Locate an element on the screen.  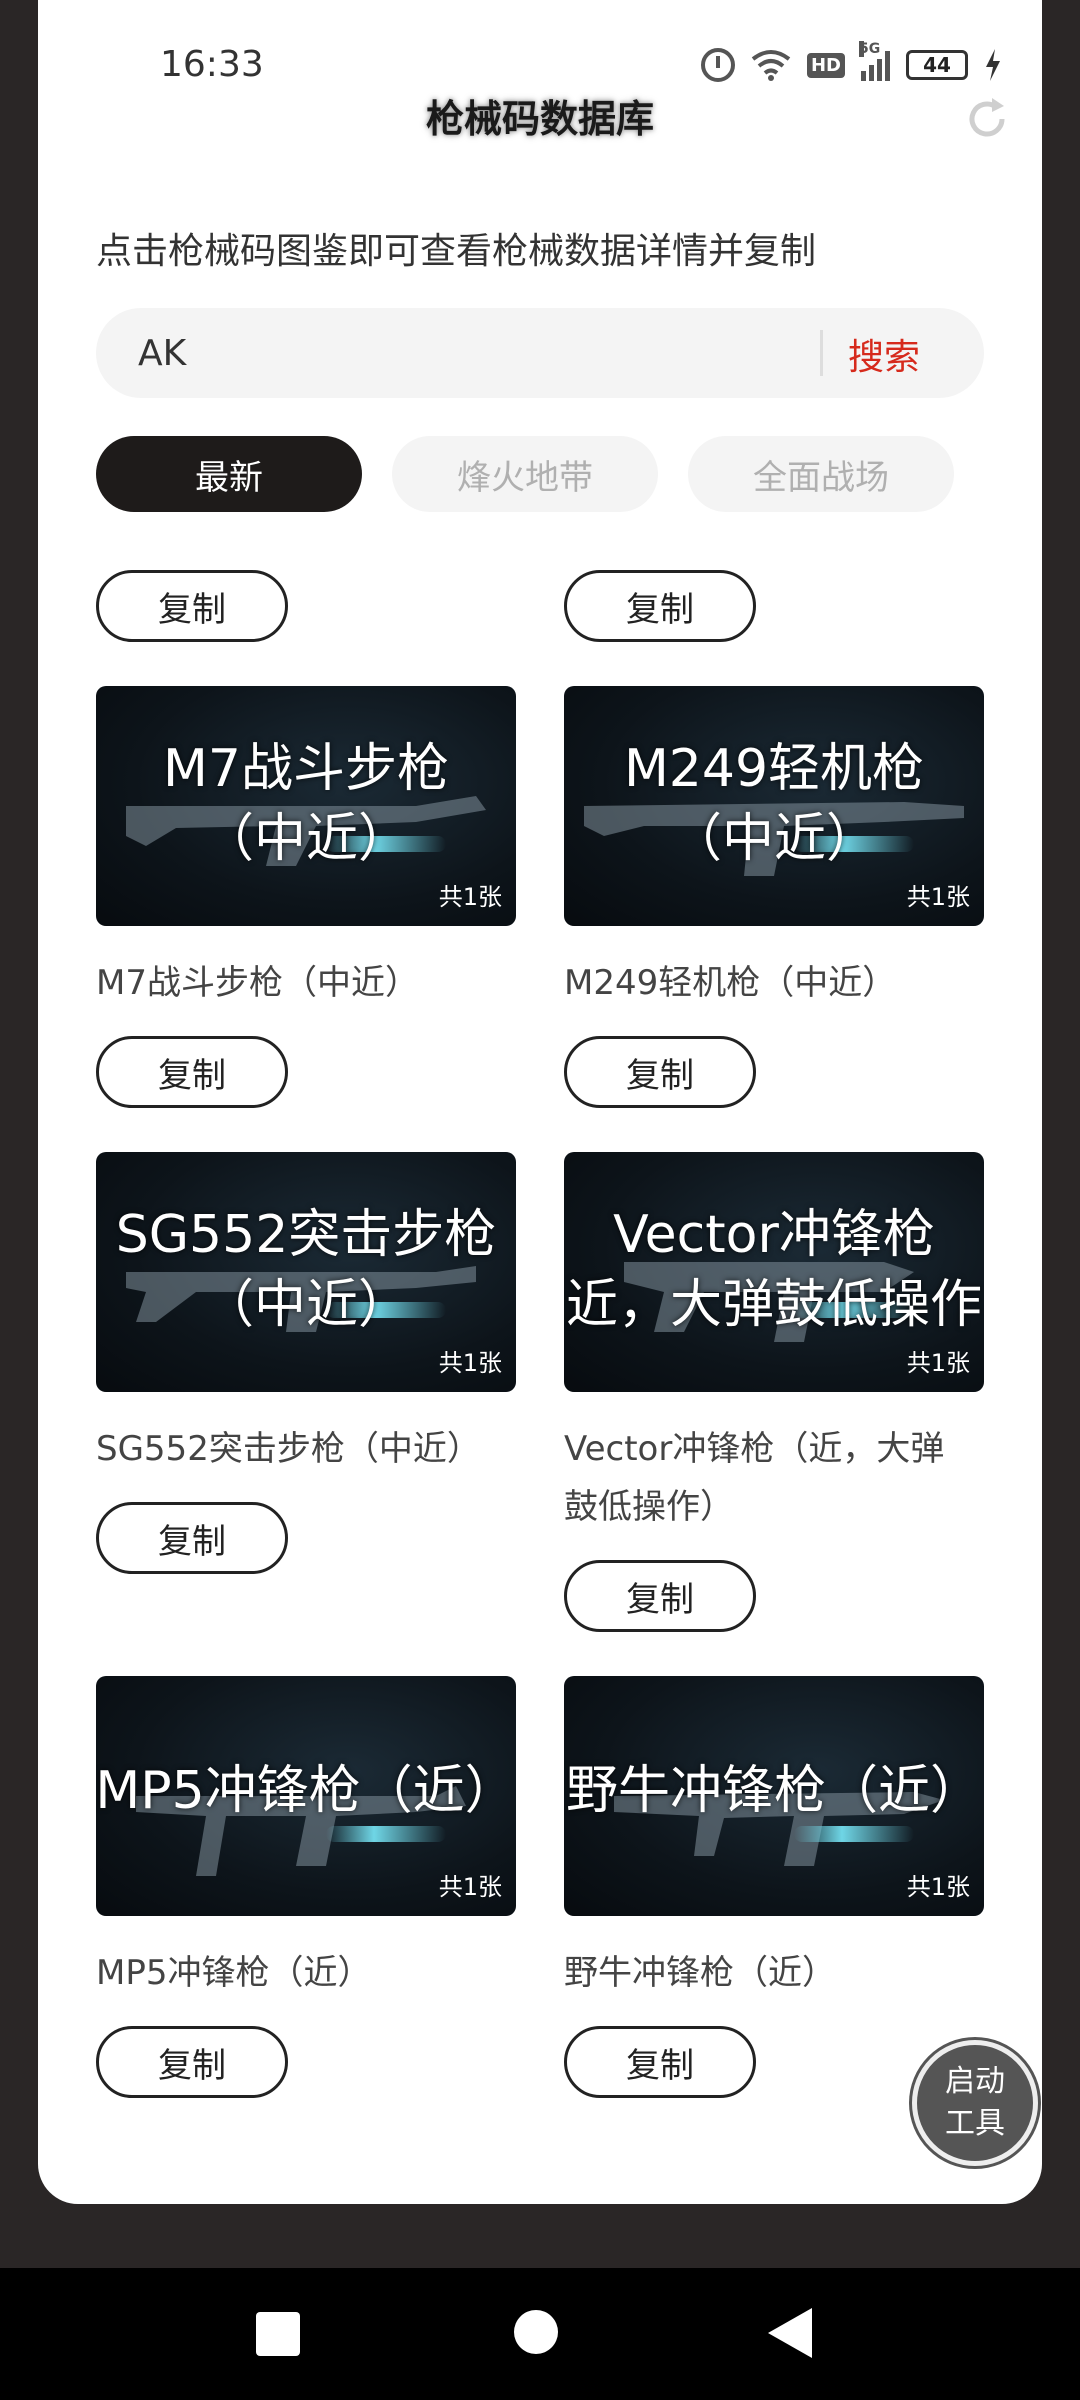
gun-card-title: MP5冲锋枪（近） is located at coordinates (234, 1973).